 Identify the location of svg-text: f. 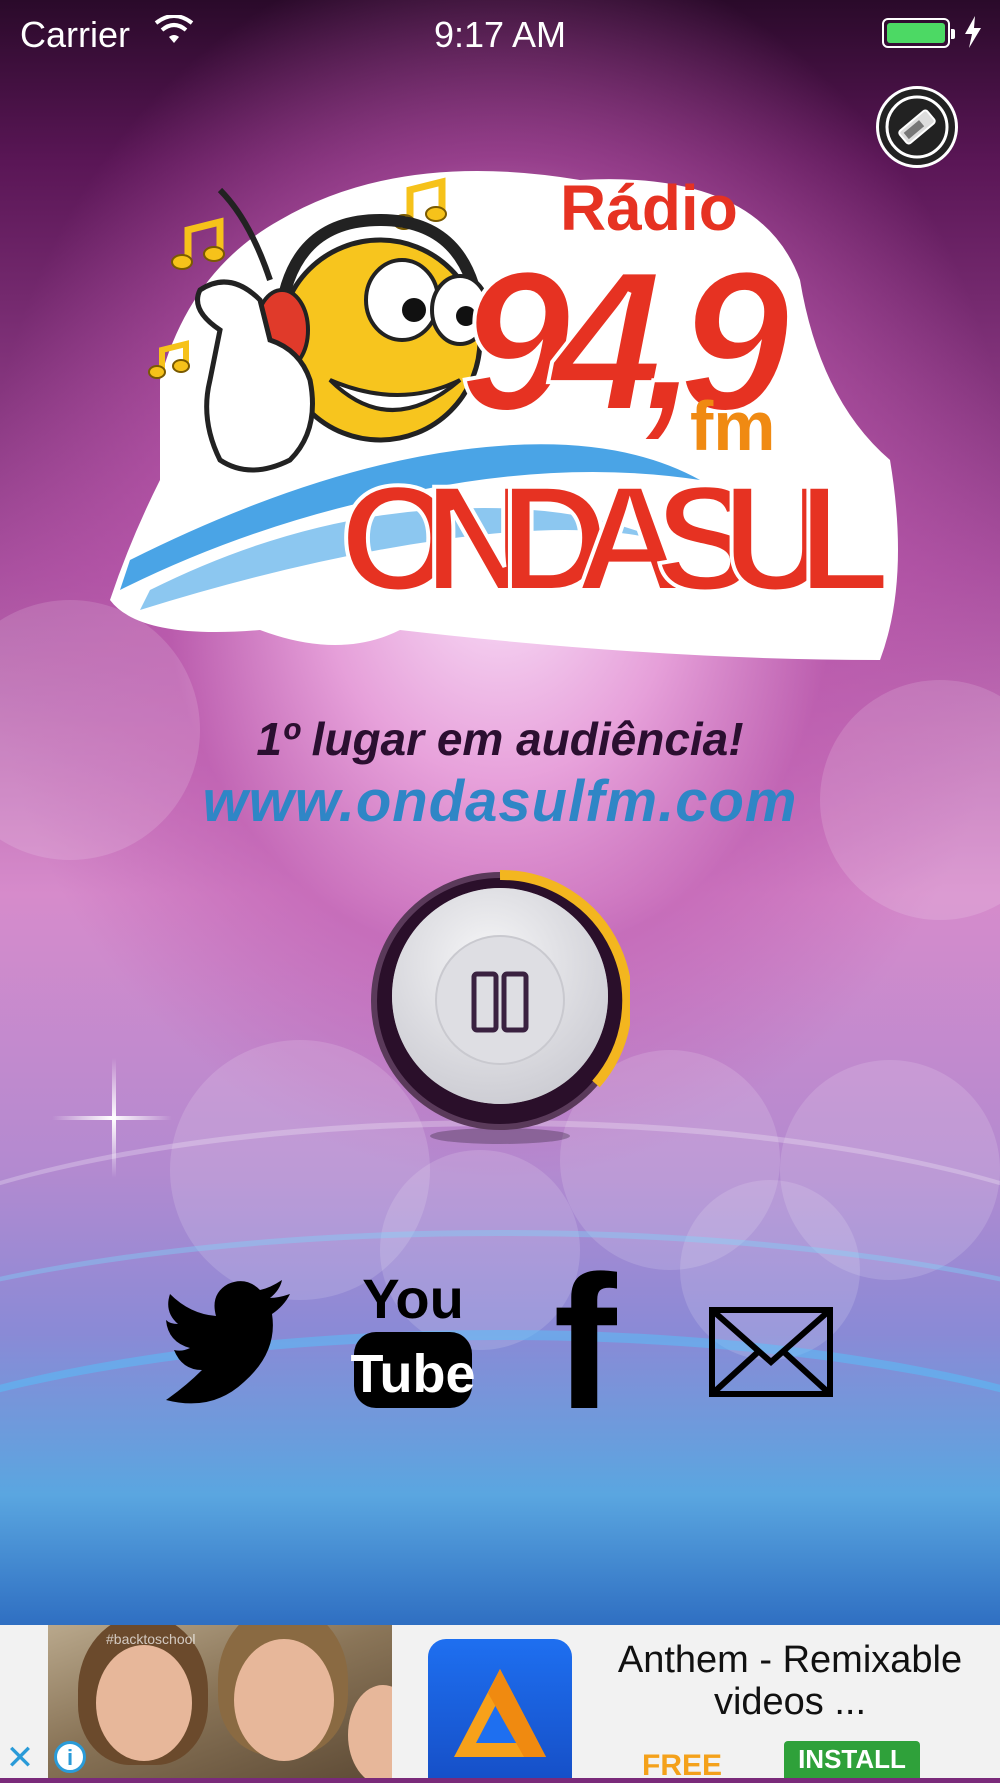
(585, 1337).